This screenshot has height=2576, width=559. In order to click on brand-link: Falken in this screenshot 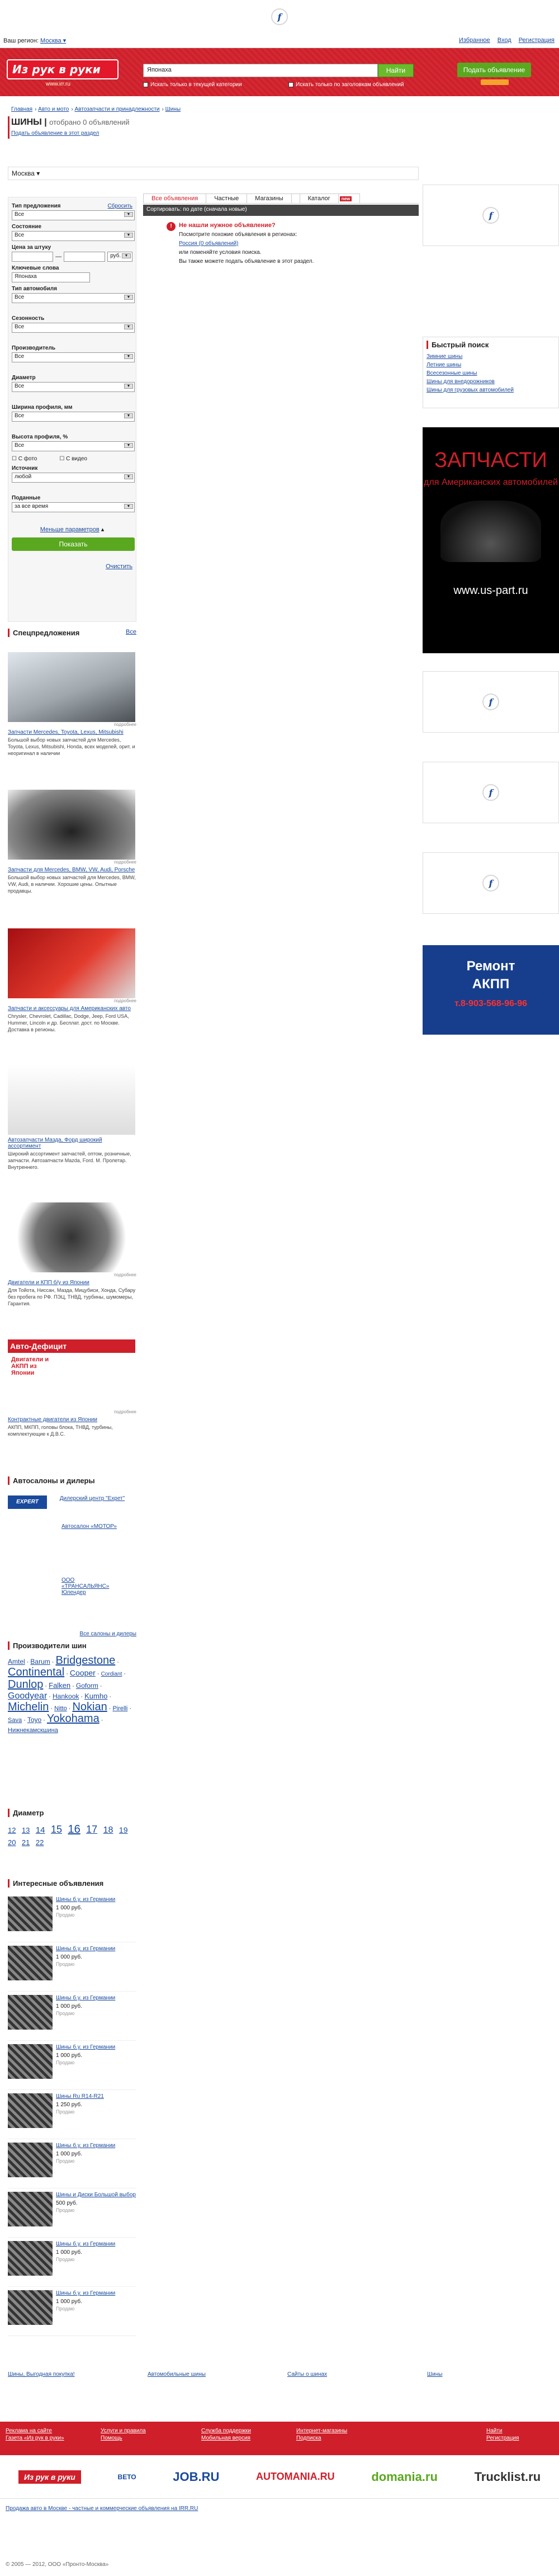, I will do `click(59, 1685)`.